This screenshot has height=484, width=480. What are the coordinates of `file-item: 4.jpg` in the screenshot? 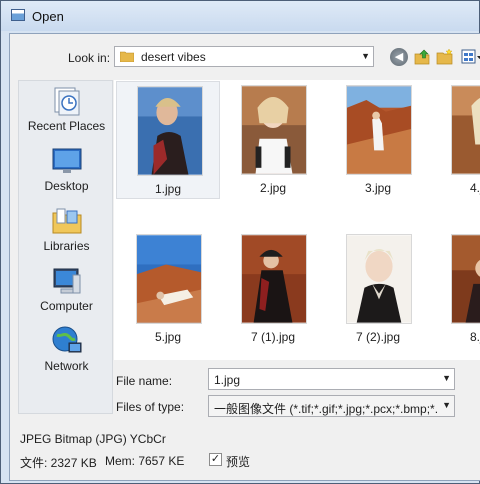 It's located at (455, 140).